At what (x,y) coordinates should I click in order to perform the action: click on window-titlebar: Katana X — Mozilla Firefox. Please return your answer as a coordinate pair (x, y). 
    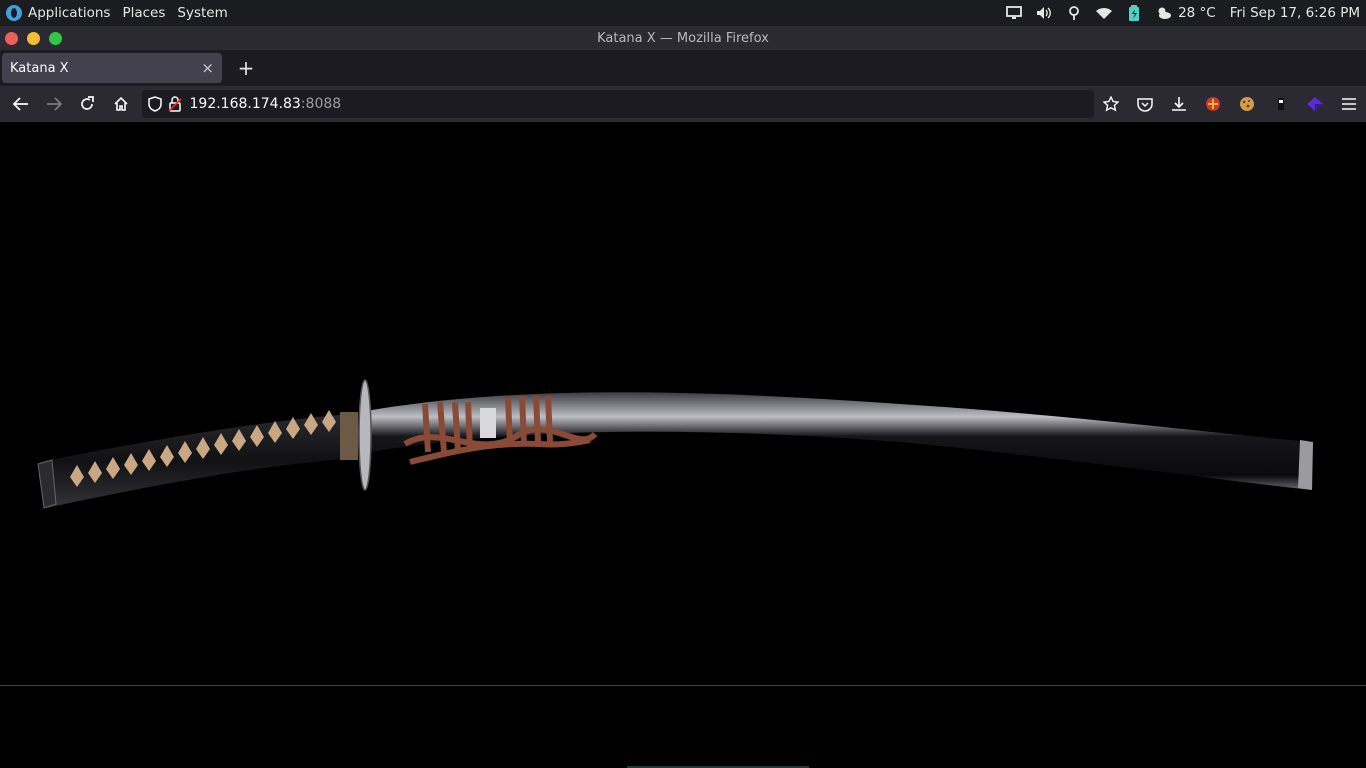
    Looking at the image, I should click on (683, 38).